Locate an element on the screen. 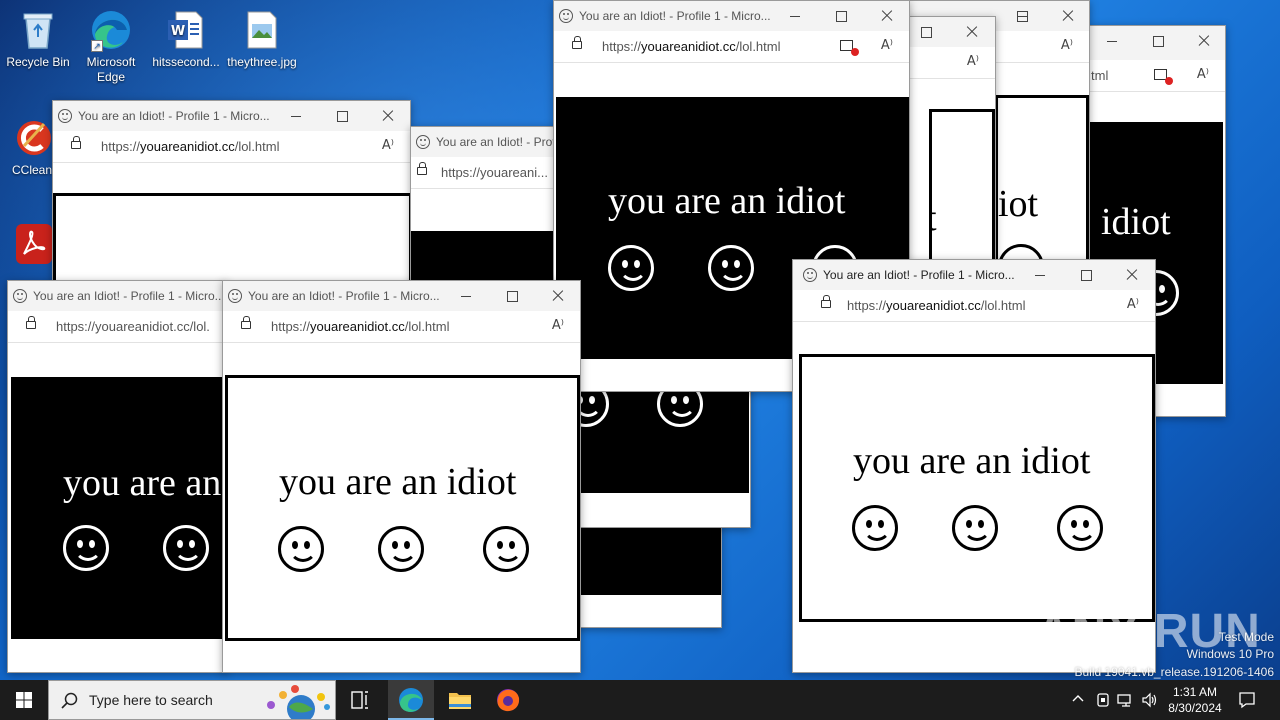  file-explorer-icon is located at coordinates (460, 701).